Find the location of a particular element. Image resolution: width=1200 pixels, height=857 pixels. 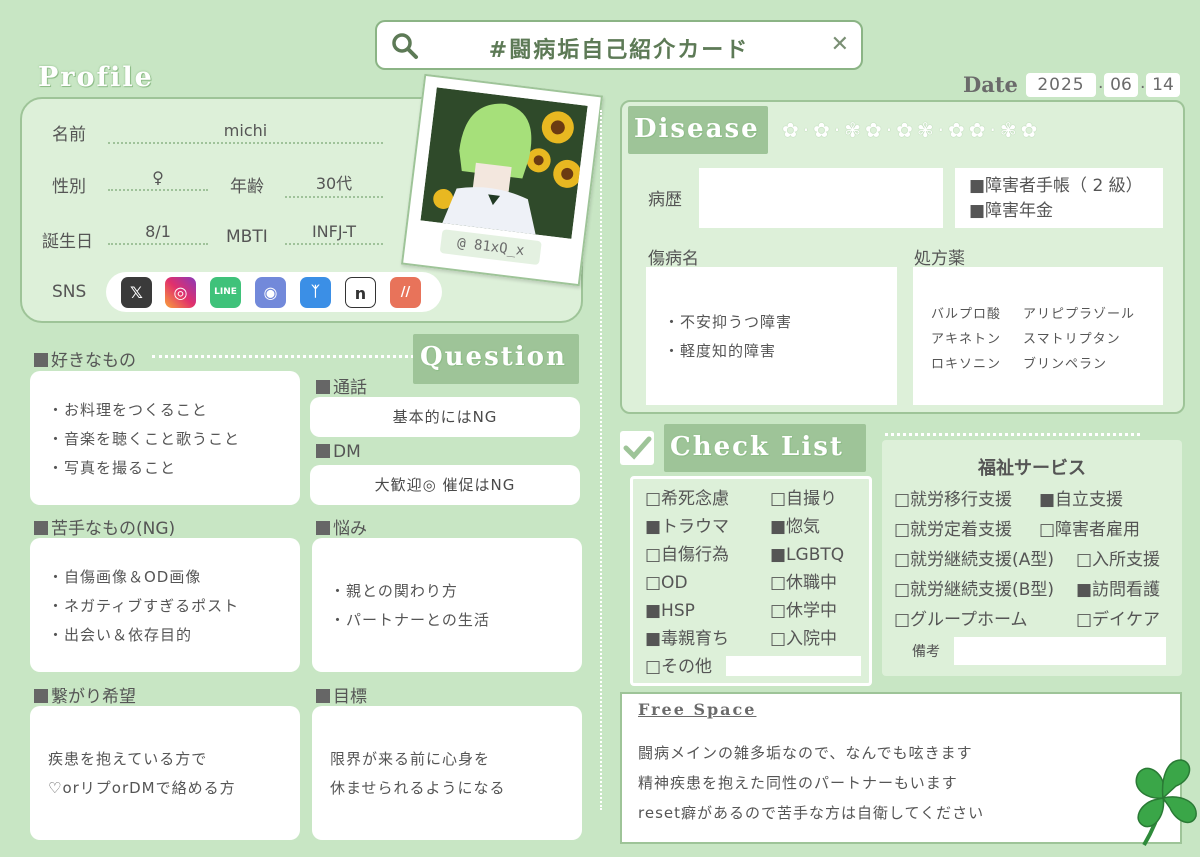

dm-value: 大歓迎◎ 催促はNG is located at coordinates (445, 485).